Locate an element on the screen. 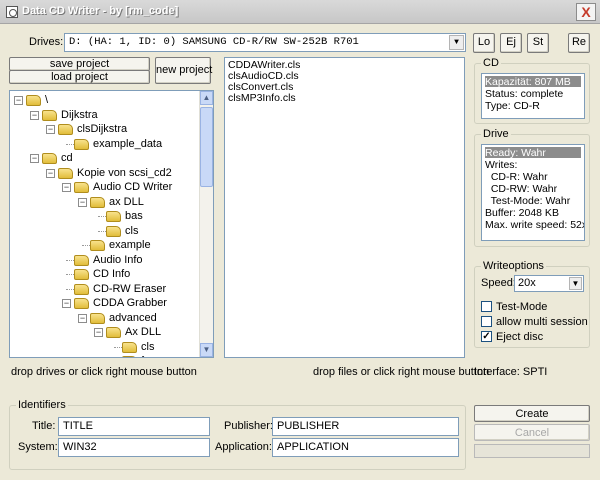 Image resolution: width=600 pixels, height=480 pixels. create-button: Create is located at coordinates (532, 413).